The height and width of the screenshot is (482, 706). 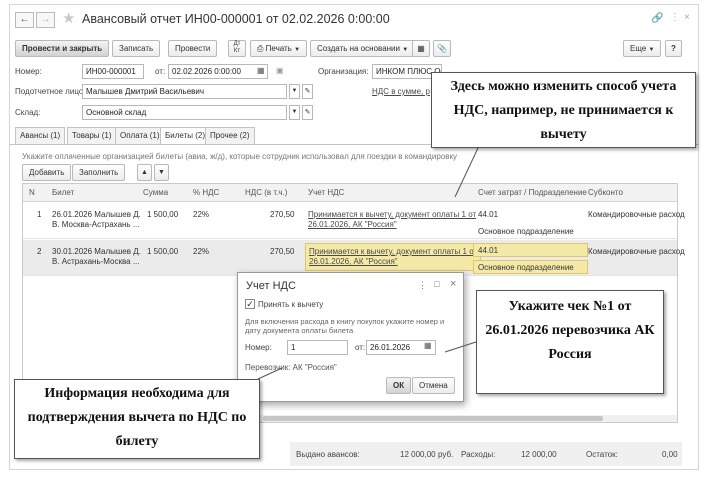 I want to click on callout-line-info, so click(x=270, y=373).